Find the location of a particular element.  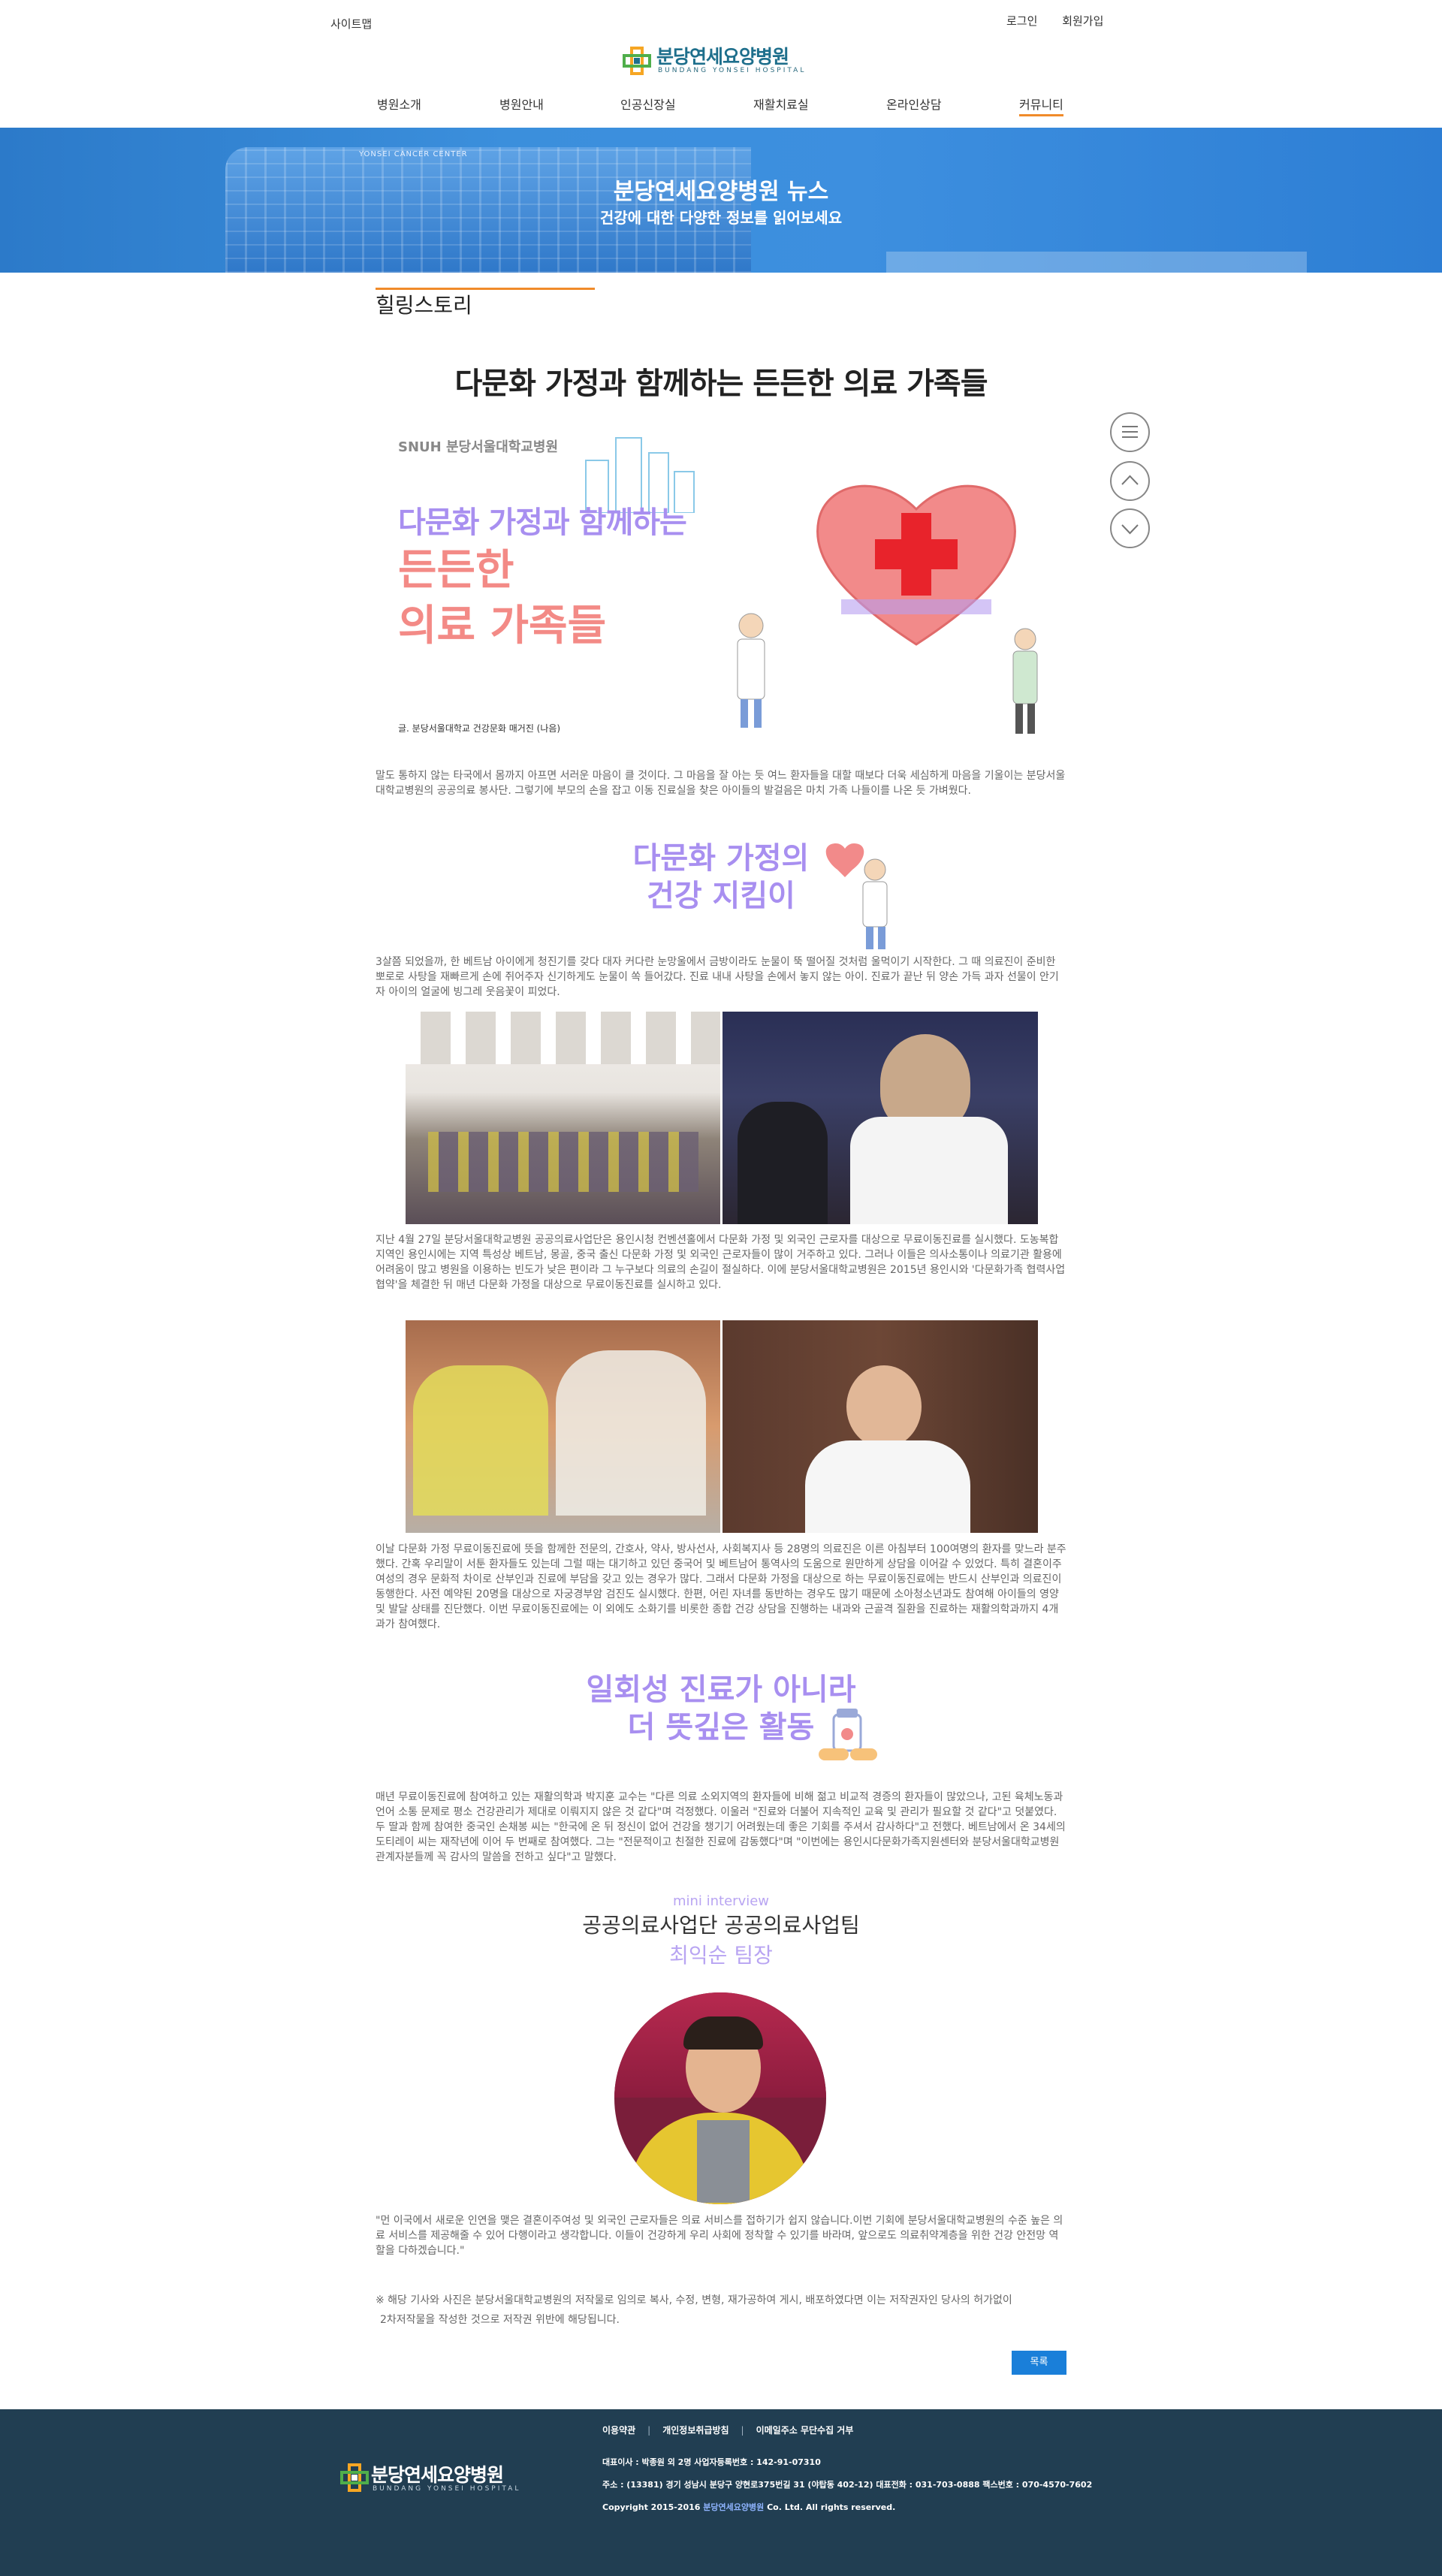

photo-young-doctor is located at coordinates (881, 1426).